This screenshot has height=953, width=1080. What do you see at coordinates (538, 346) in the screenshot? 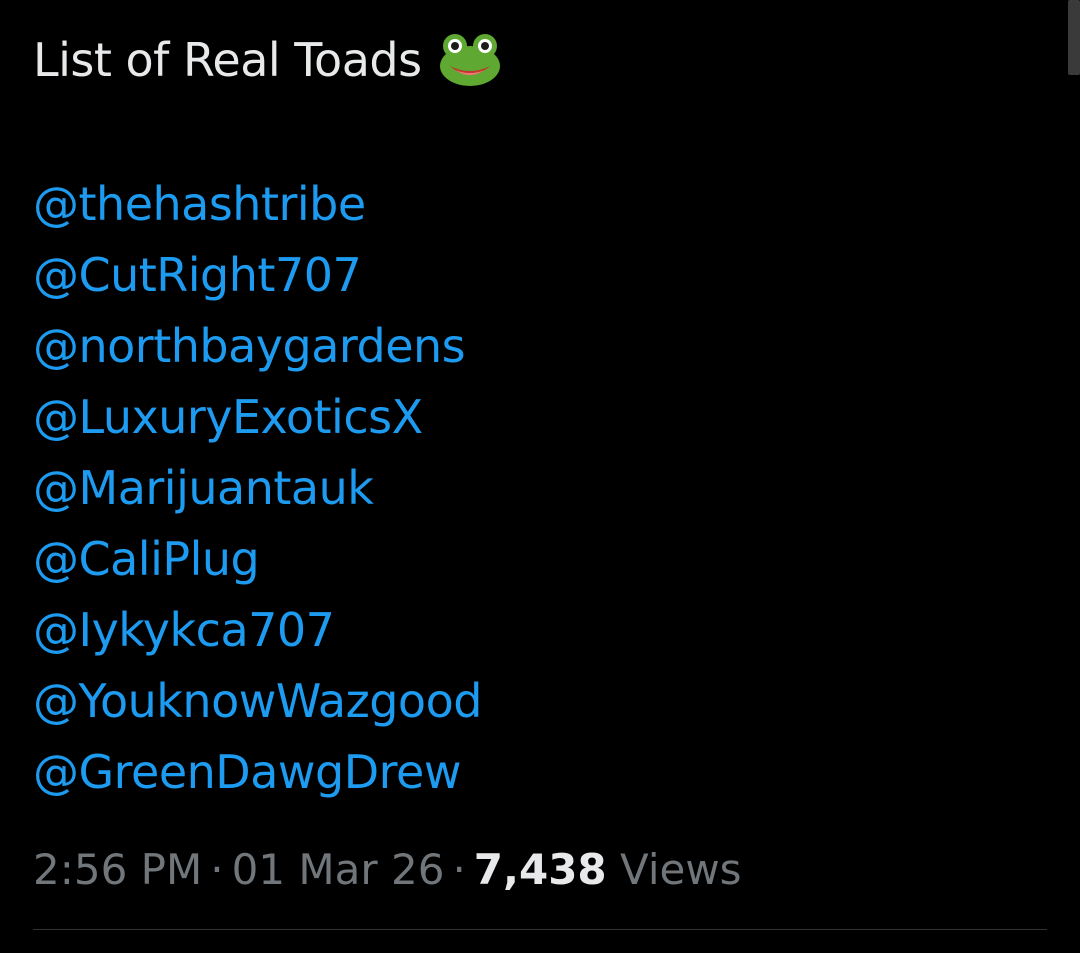
I see `mention-link: @northbaygardens` at bounding box center [538, 346].